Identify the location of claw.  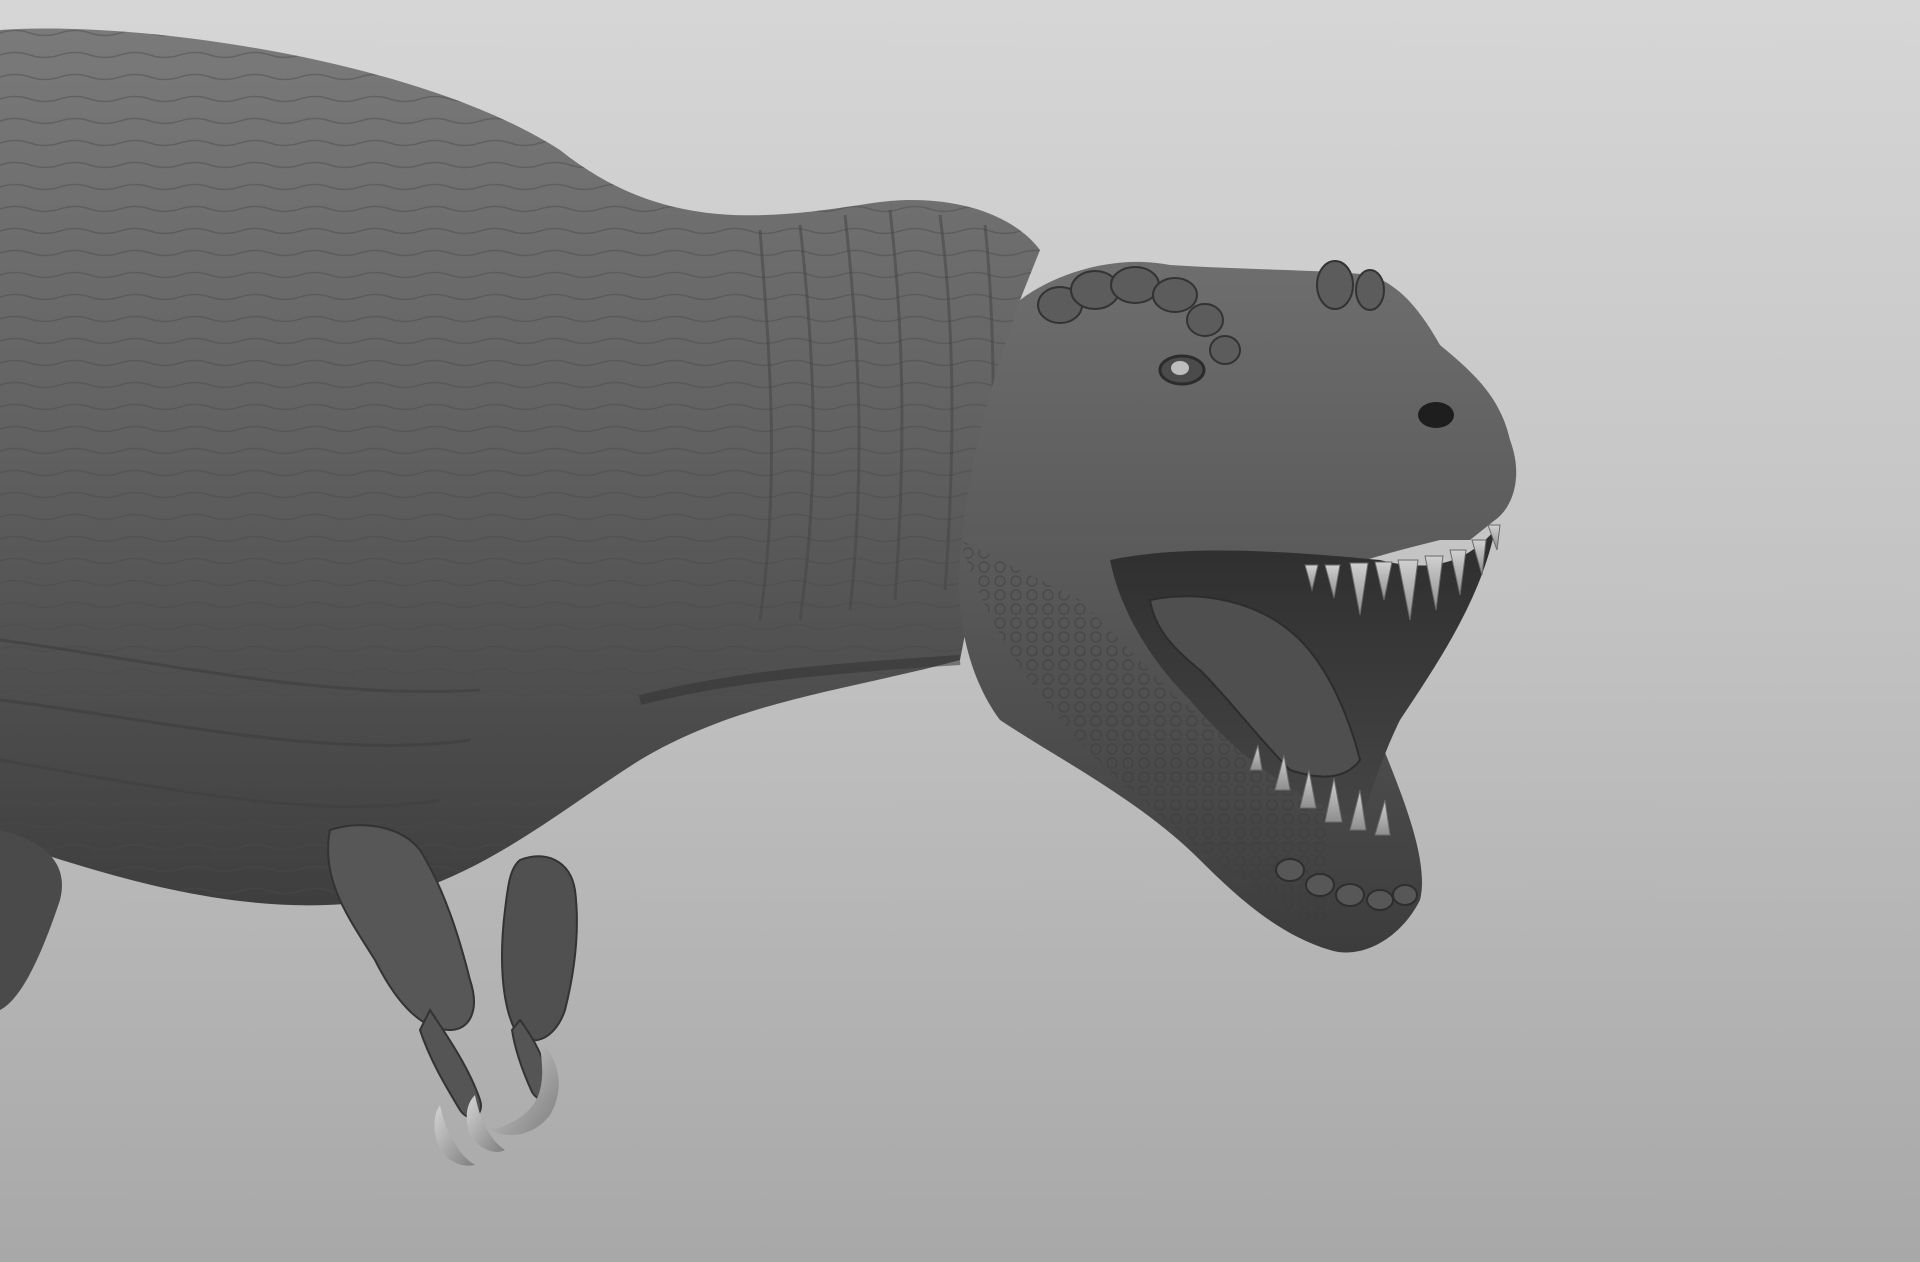
(485, 1123).